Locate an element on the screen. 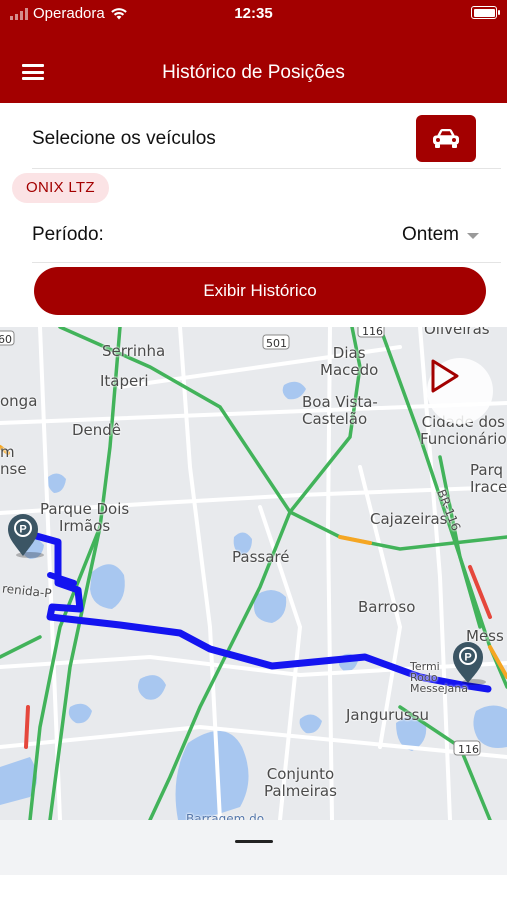 The height and width of the screenshot is (900, 507). map-label-boa-vista: Boa Vista- Castelão is located at coordinates (340, 410).